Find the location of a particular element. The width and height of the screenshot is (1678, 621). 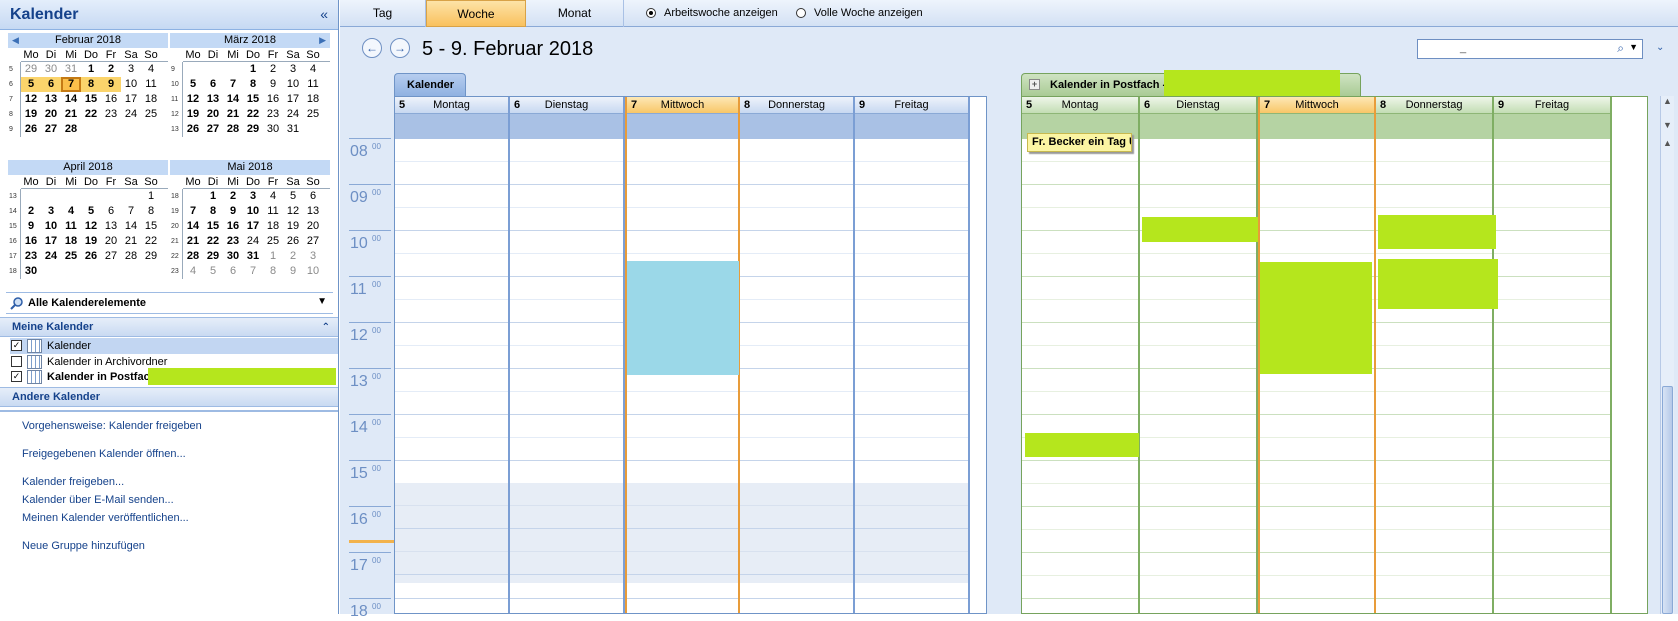

mini-day: 4 is located at coordinates (313, 69).